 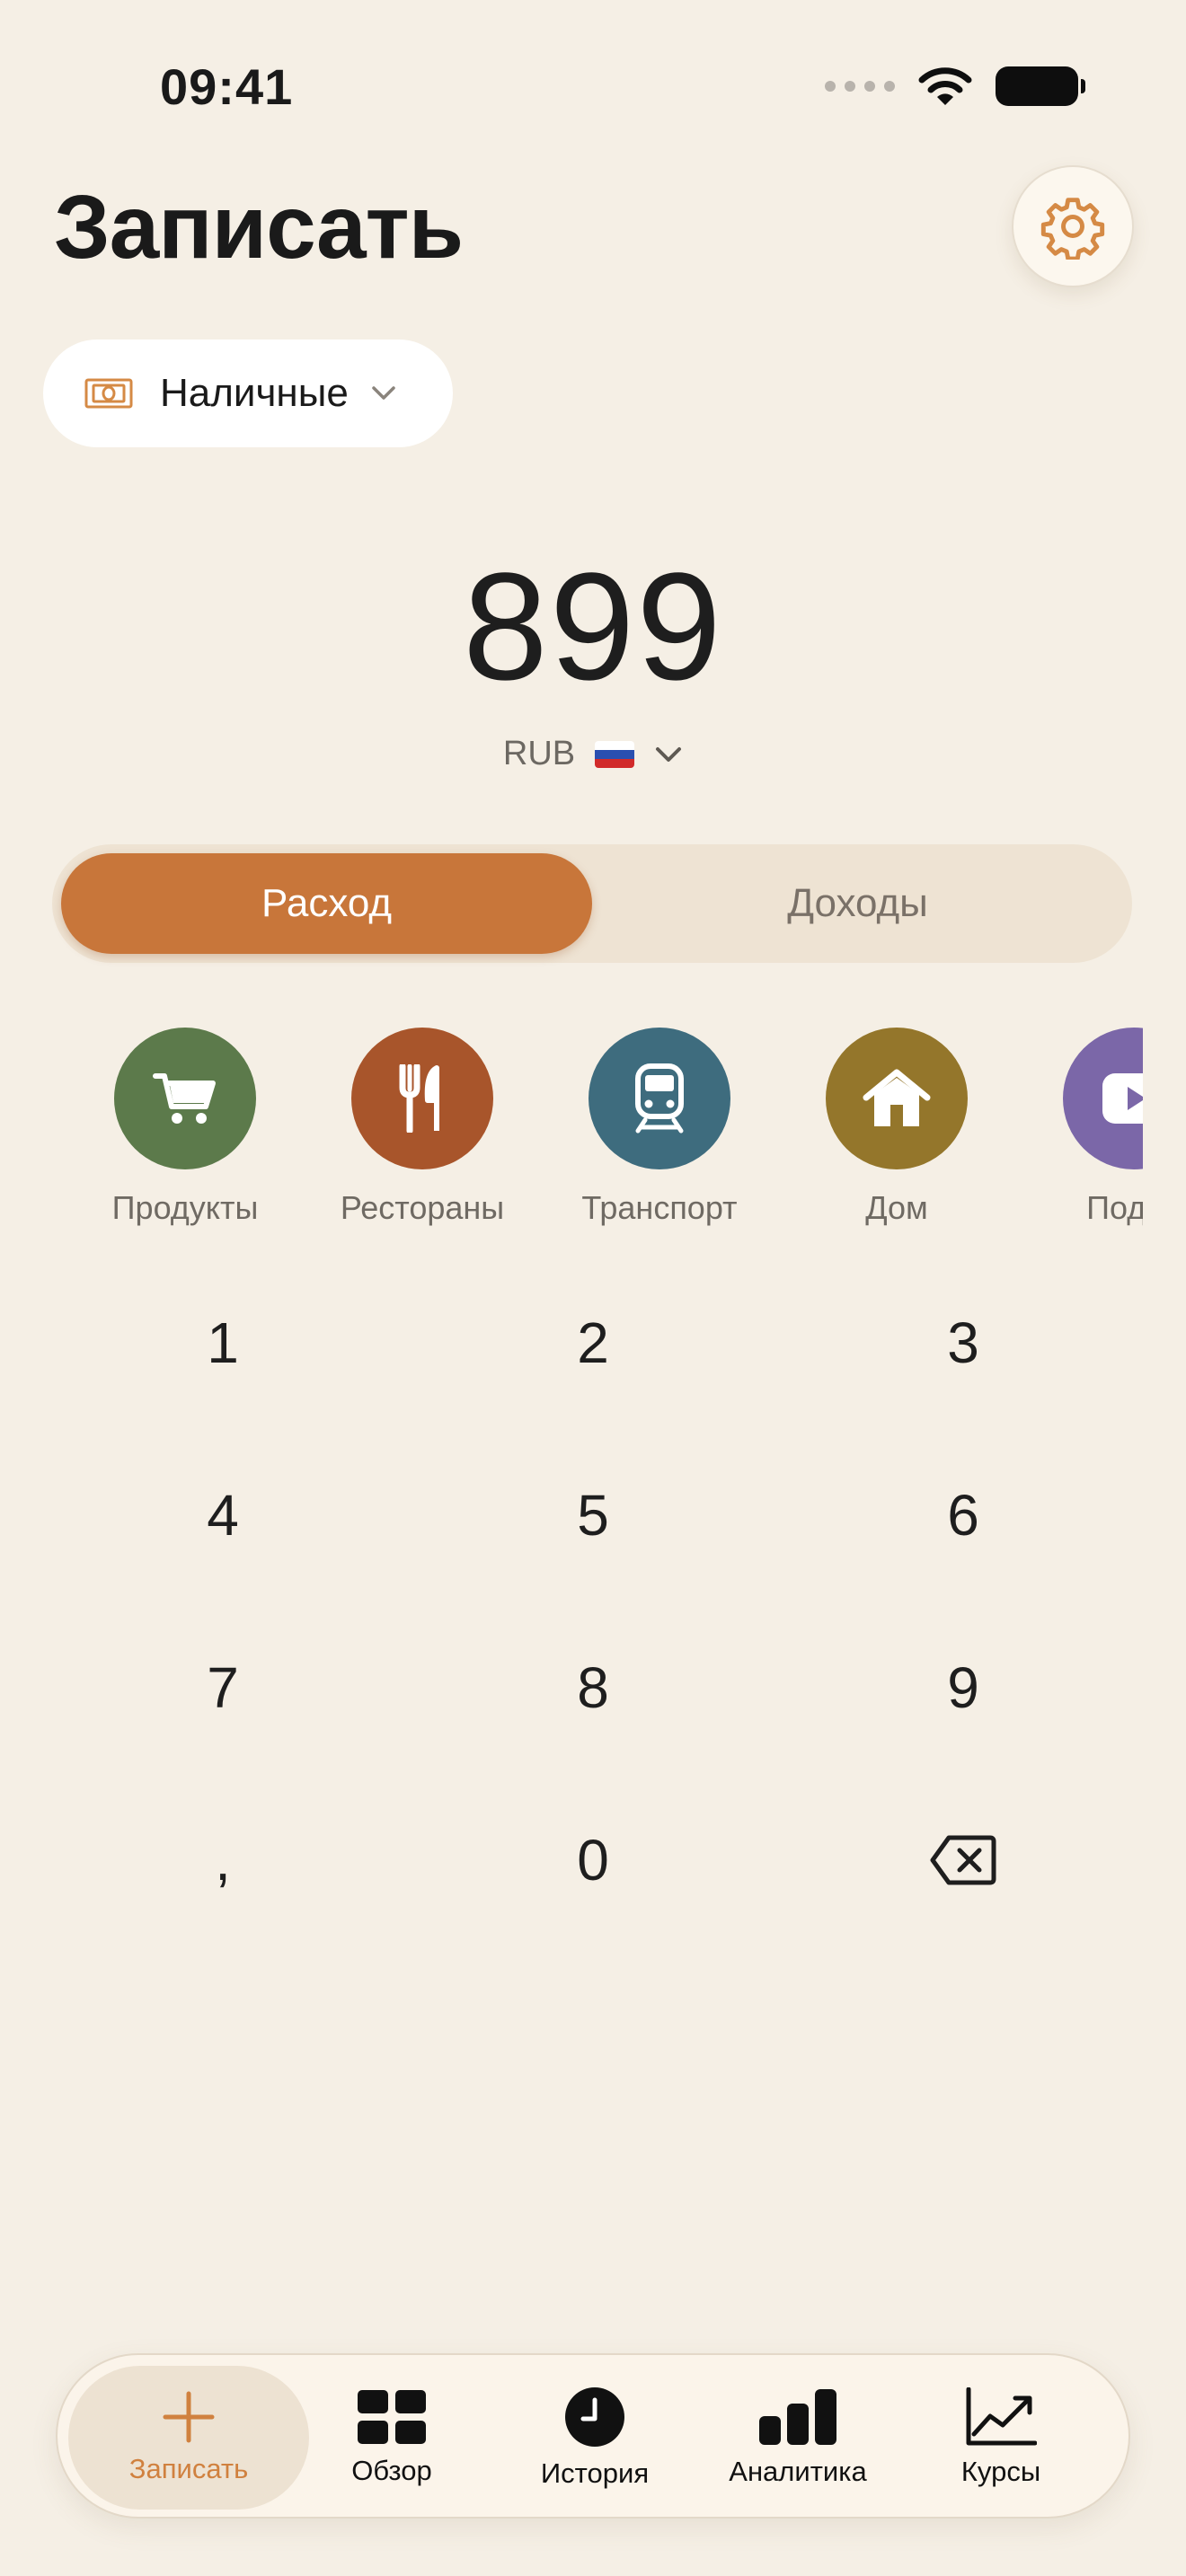 I want to click on cart-icon, so click(x=184, y=1098).